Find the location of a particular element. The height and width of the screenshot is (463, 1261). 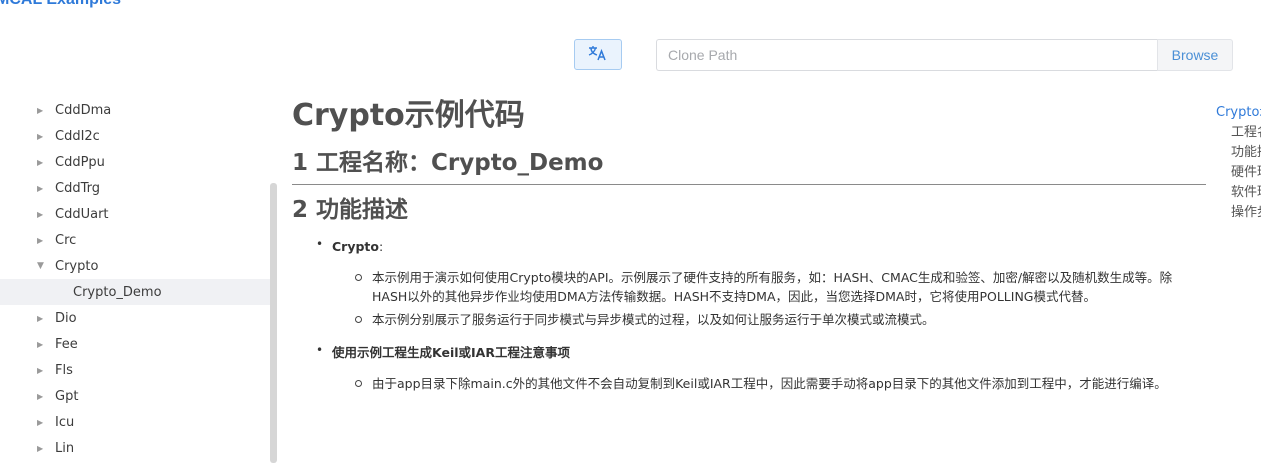

sidebar-item-cddi2c: ▶ CddI2c is located at coordinates (135, 136).